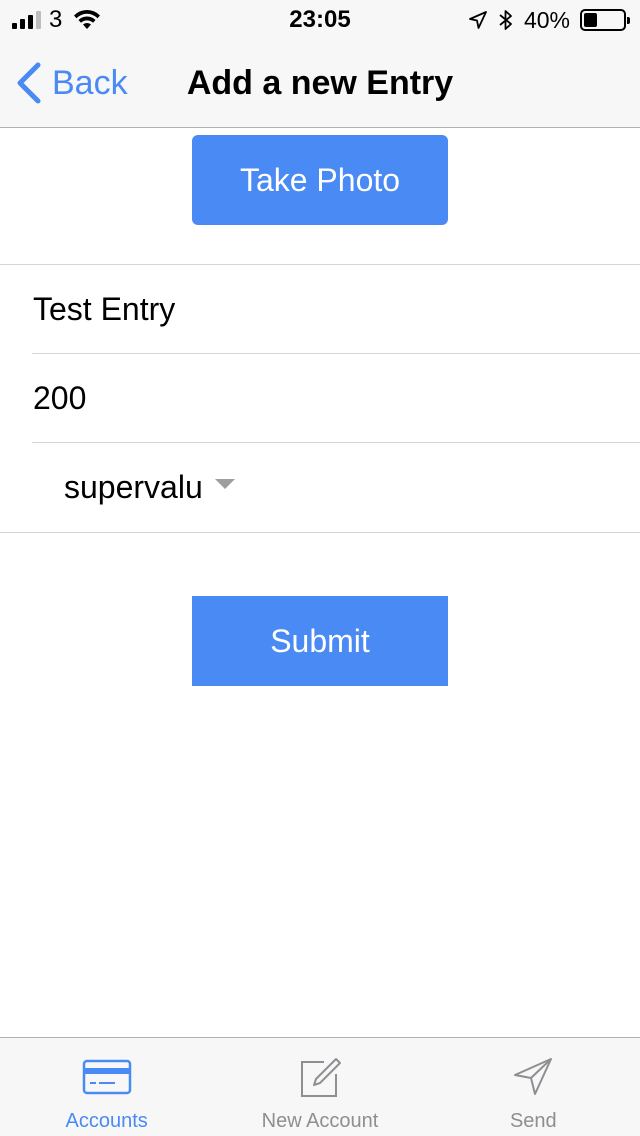 The height and width of the screenshot is (1136, 640). What do you see at coordinates (533, 1076) in the screenshot?
I see `send-icon` at bounding box center [533, 1076].